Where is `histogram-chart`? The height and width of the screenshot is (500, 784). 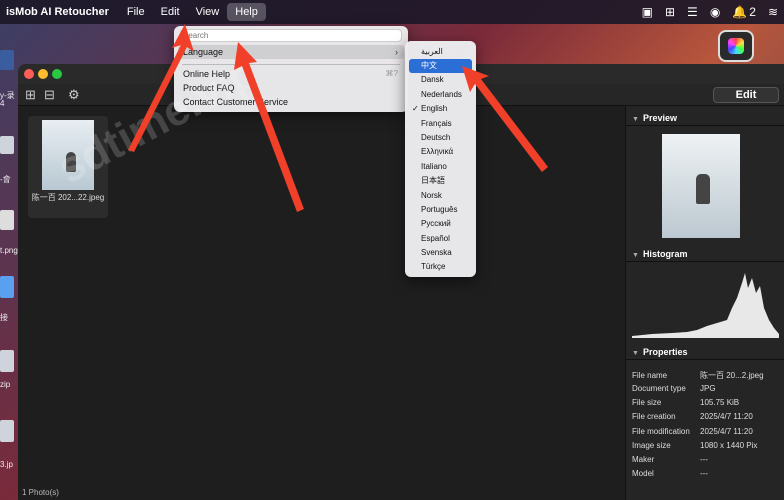 histogram-chart is located at coordinates (705, 305).